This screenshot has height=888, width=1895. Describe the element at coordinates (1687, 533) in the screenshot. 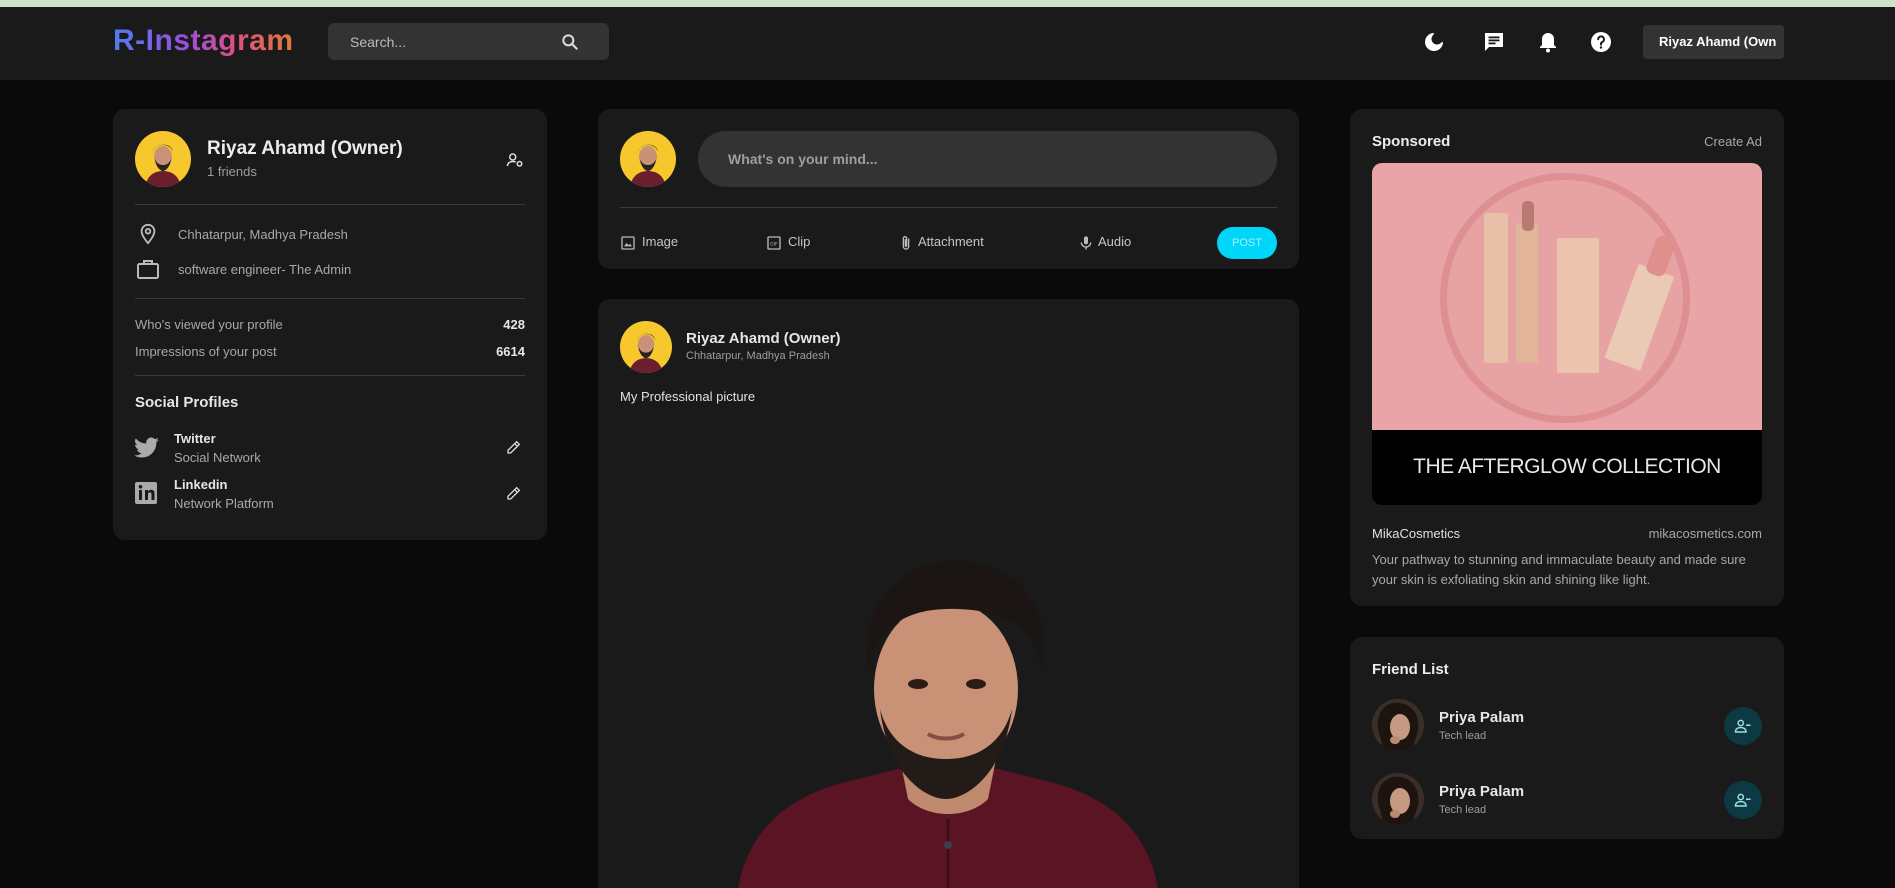

I see `ad-site: mikacosmetics.com` at that location.